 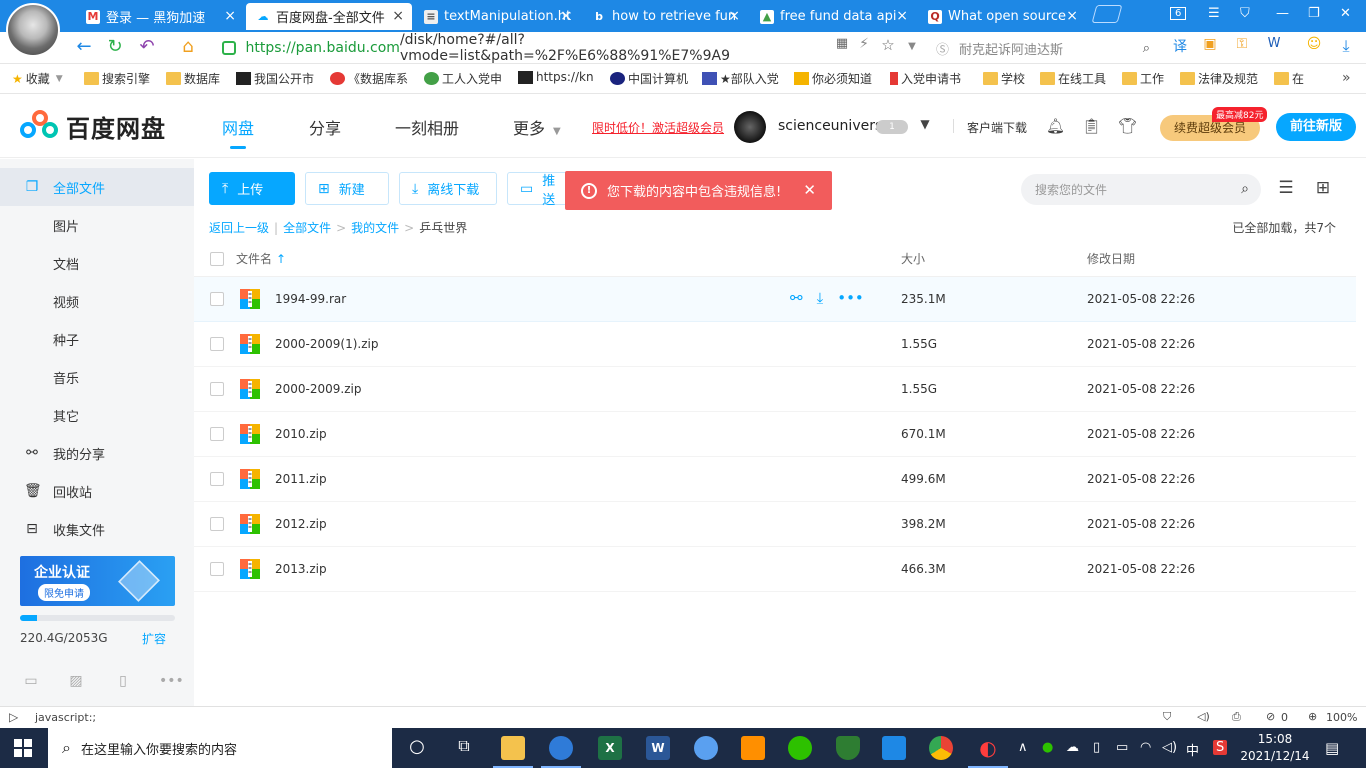 I want to click on back-icon: ←, so click(x=84, y=46).